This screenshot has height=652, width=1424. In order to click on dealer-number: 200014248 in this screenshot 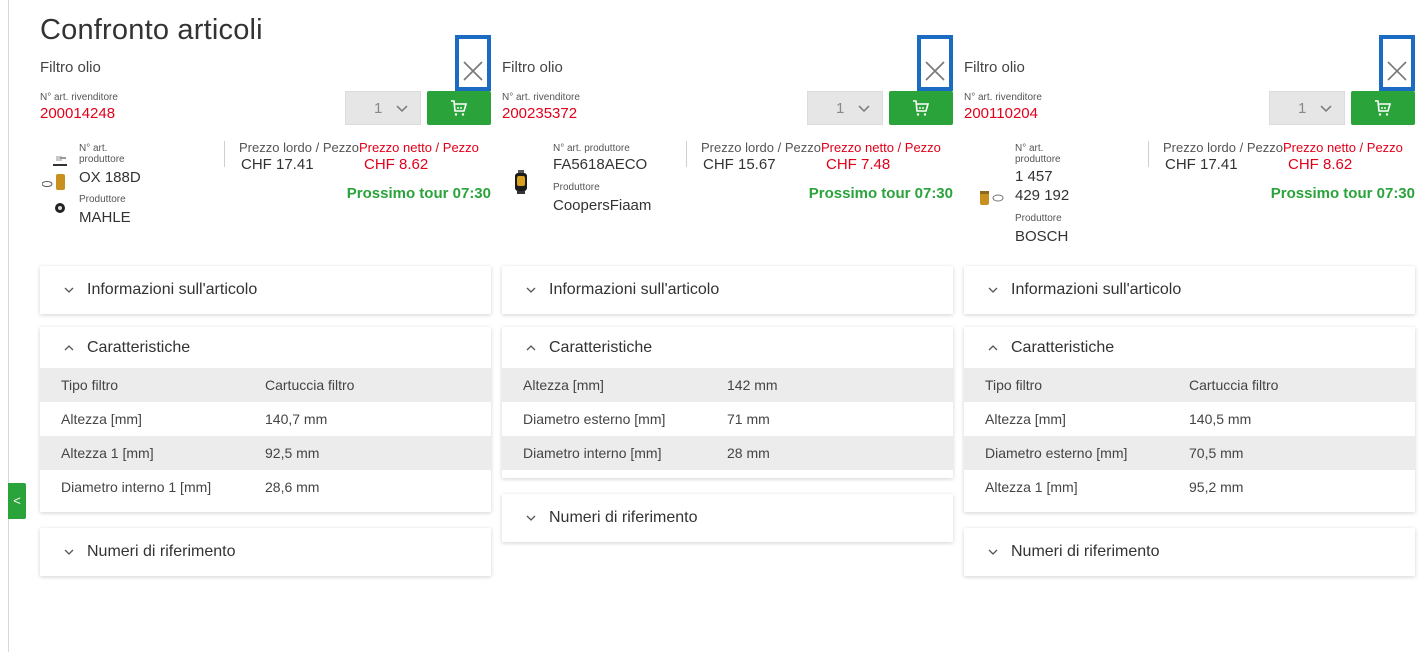, I will do `click(77, 113)`.